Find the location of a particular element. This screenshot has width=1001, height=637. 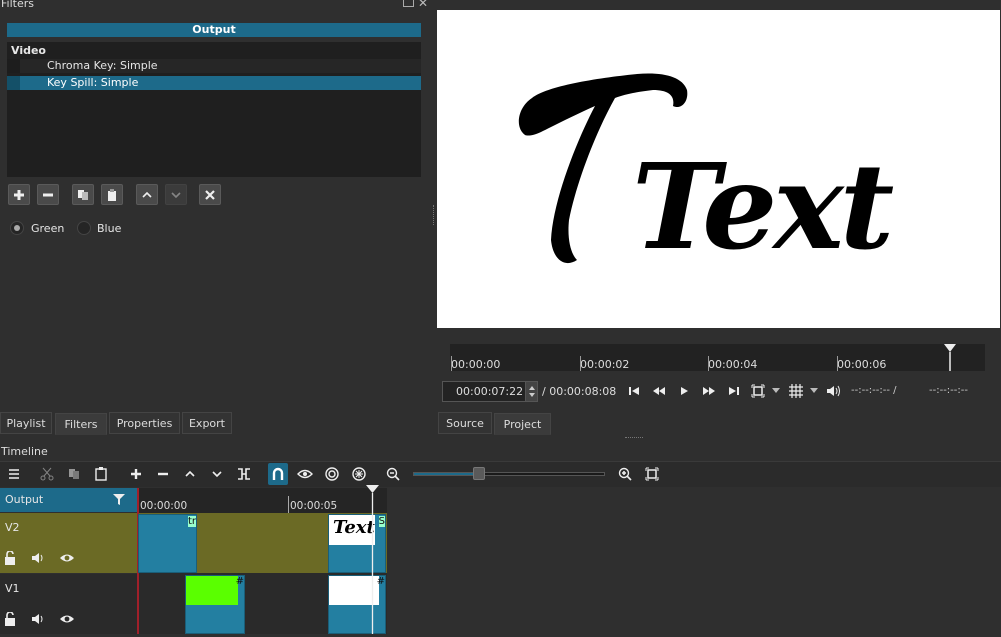

timeline-playhead is located at coordinates (372, 559).